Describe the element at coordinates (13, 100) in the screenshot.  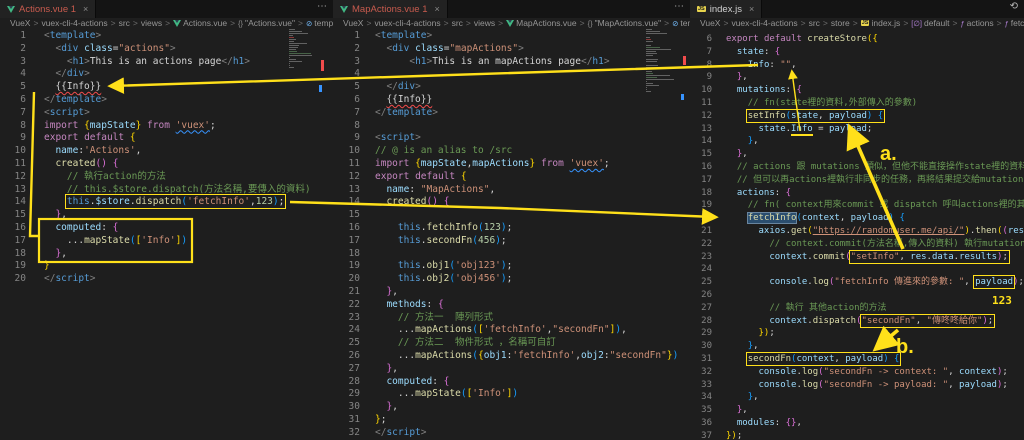
I see `line-number: 6` at that location.